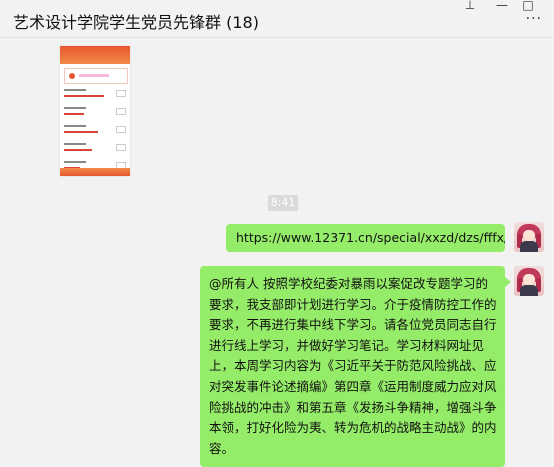  Describe the element at coordinates (534, 19) in the screenshot. I see `more-options-button: ···` at that location.